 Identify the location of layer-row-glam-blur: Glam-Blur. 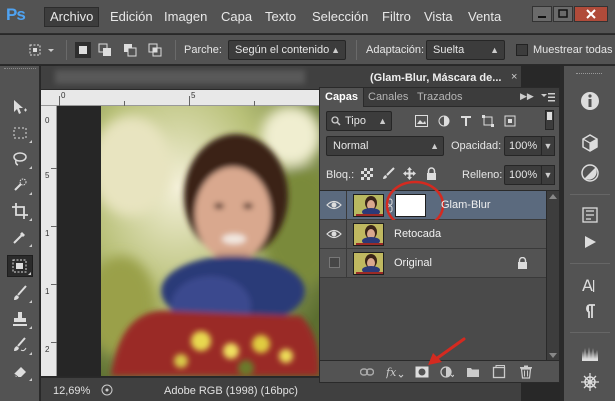
(433, 205).